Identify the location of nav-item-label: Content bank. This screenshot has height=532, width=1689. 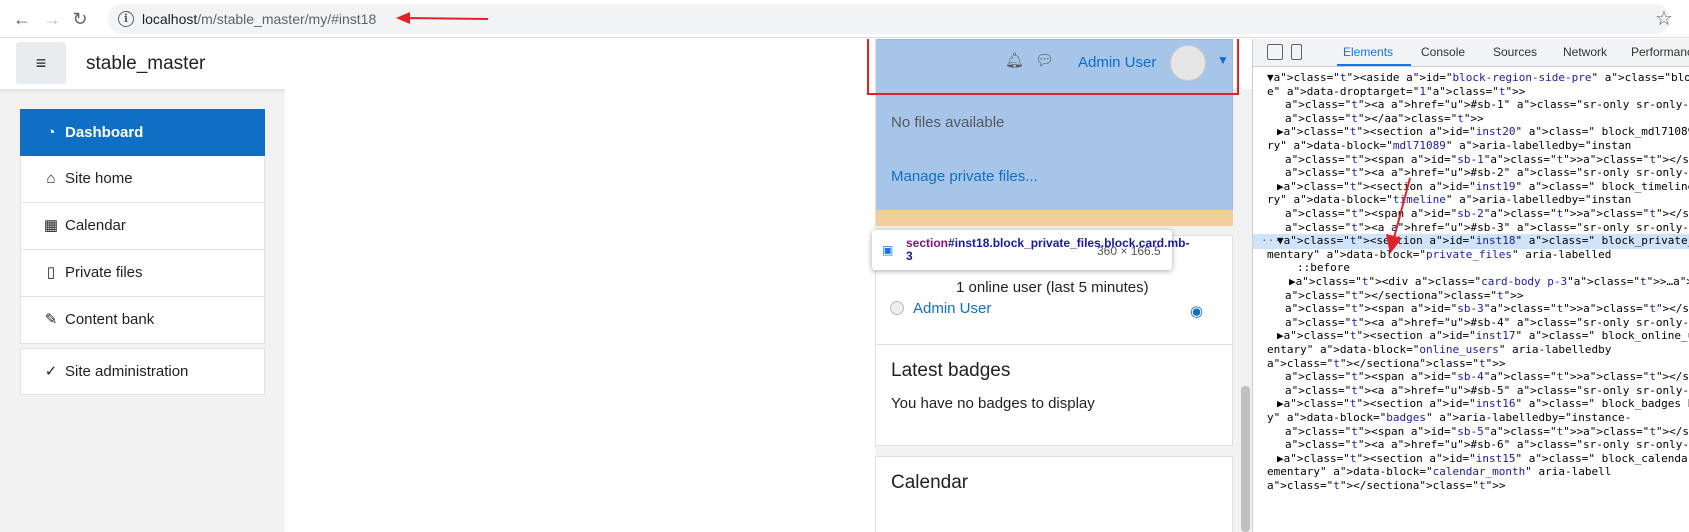
(110, 319).